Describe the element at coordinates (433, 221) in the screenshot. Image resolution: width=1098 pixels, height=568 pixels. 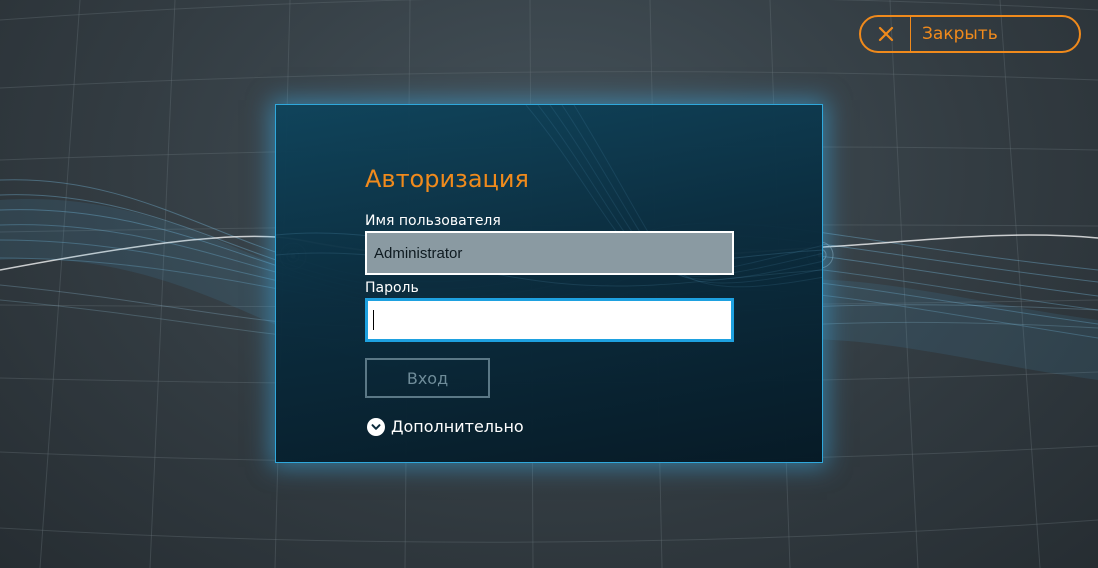
I see `username-label: Имя пользователя` at that location.